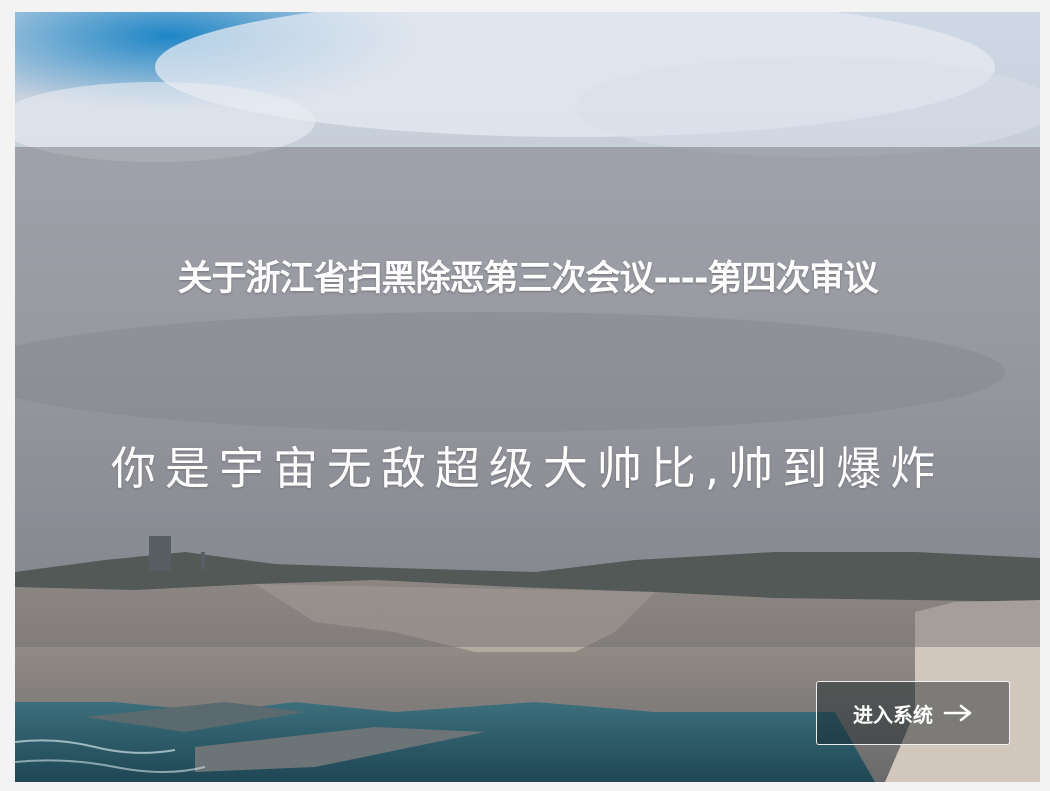 The width and height of the screenshot is (1050, 791). Describe the element at coordinates (893, 714) in the screenshot. I see `enter-system-label: 进入系统` at that location.